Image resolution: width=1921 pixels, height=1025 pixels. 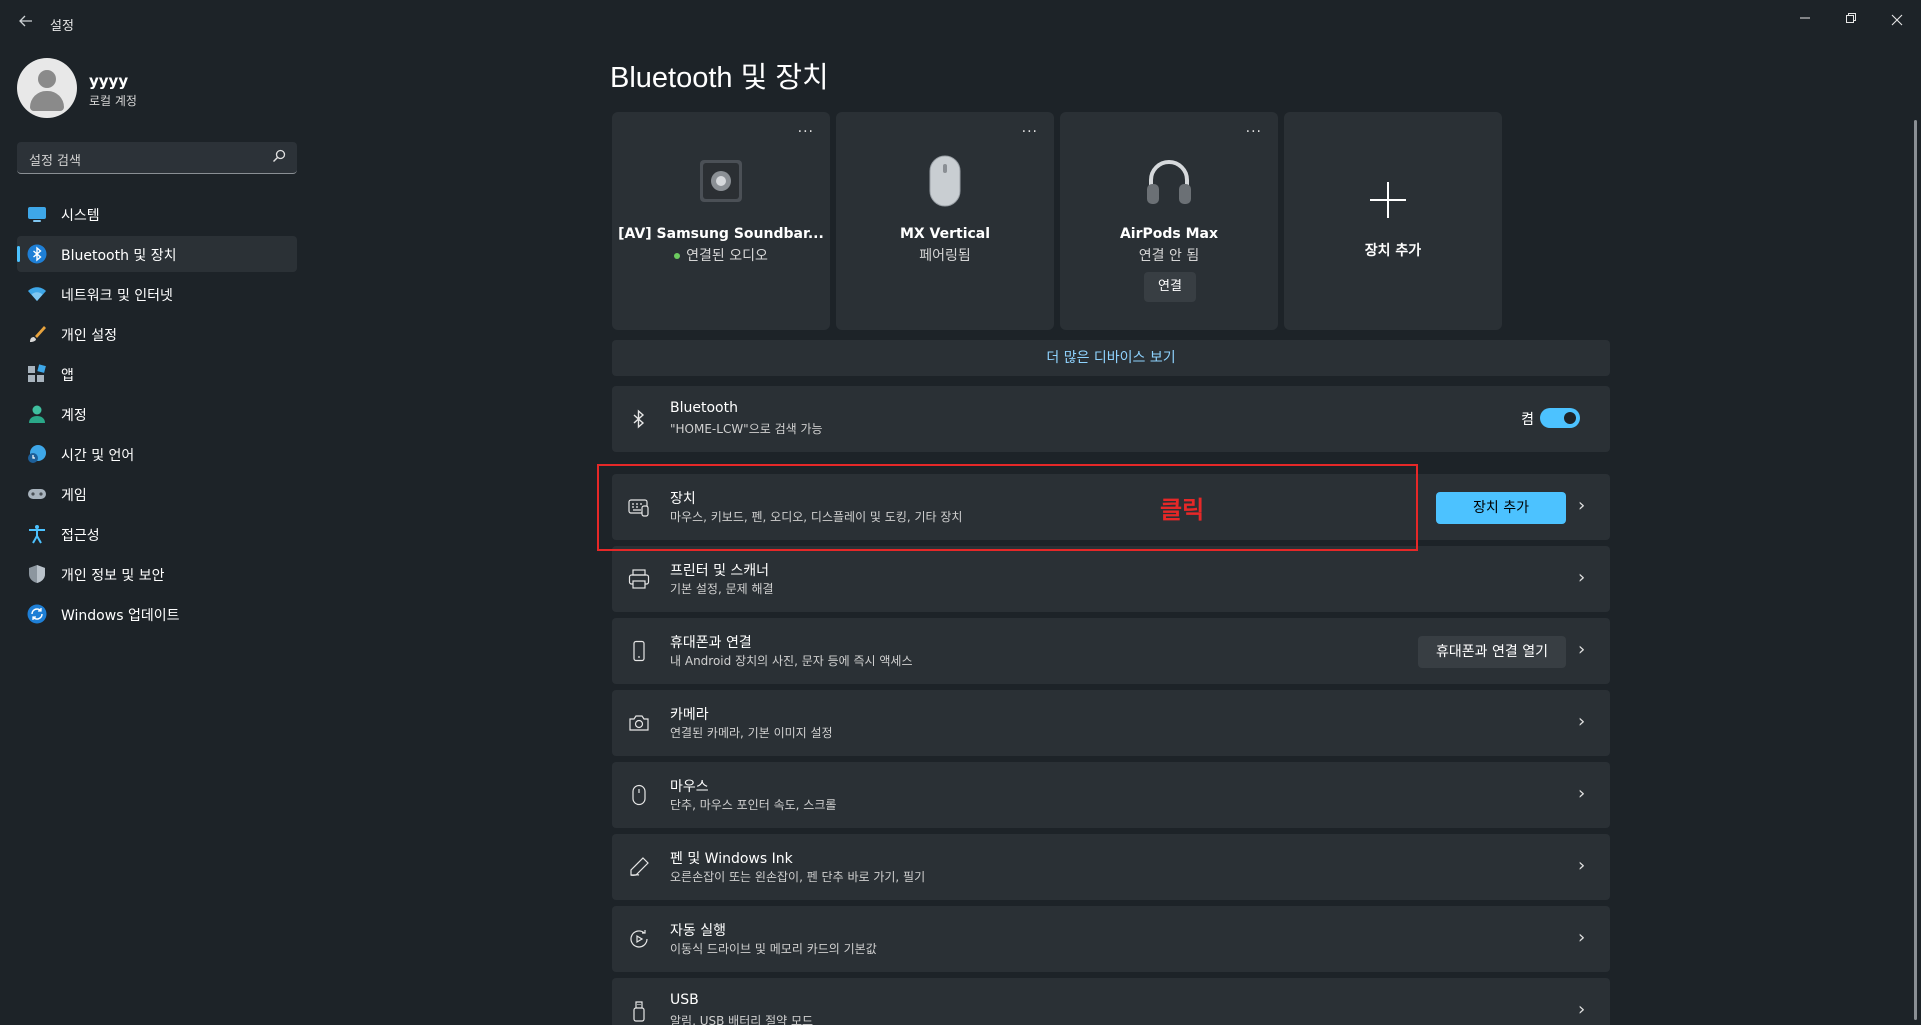 What do you see at coordinates (639, 723) in the screenshot?
I see `camera-icon` at bounding box center [639, 723].